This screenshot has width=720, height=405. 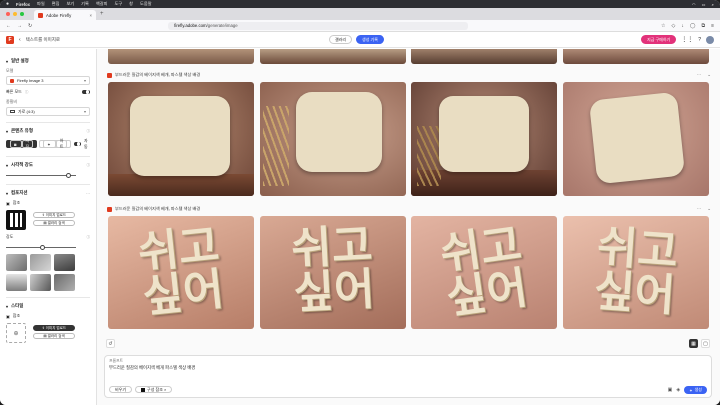 What do you see at coordinates (659, 39) in the screenshot?
I see `upgrade-button: 지금 구매하기` at bounding box center [659, 39].